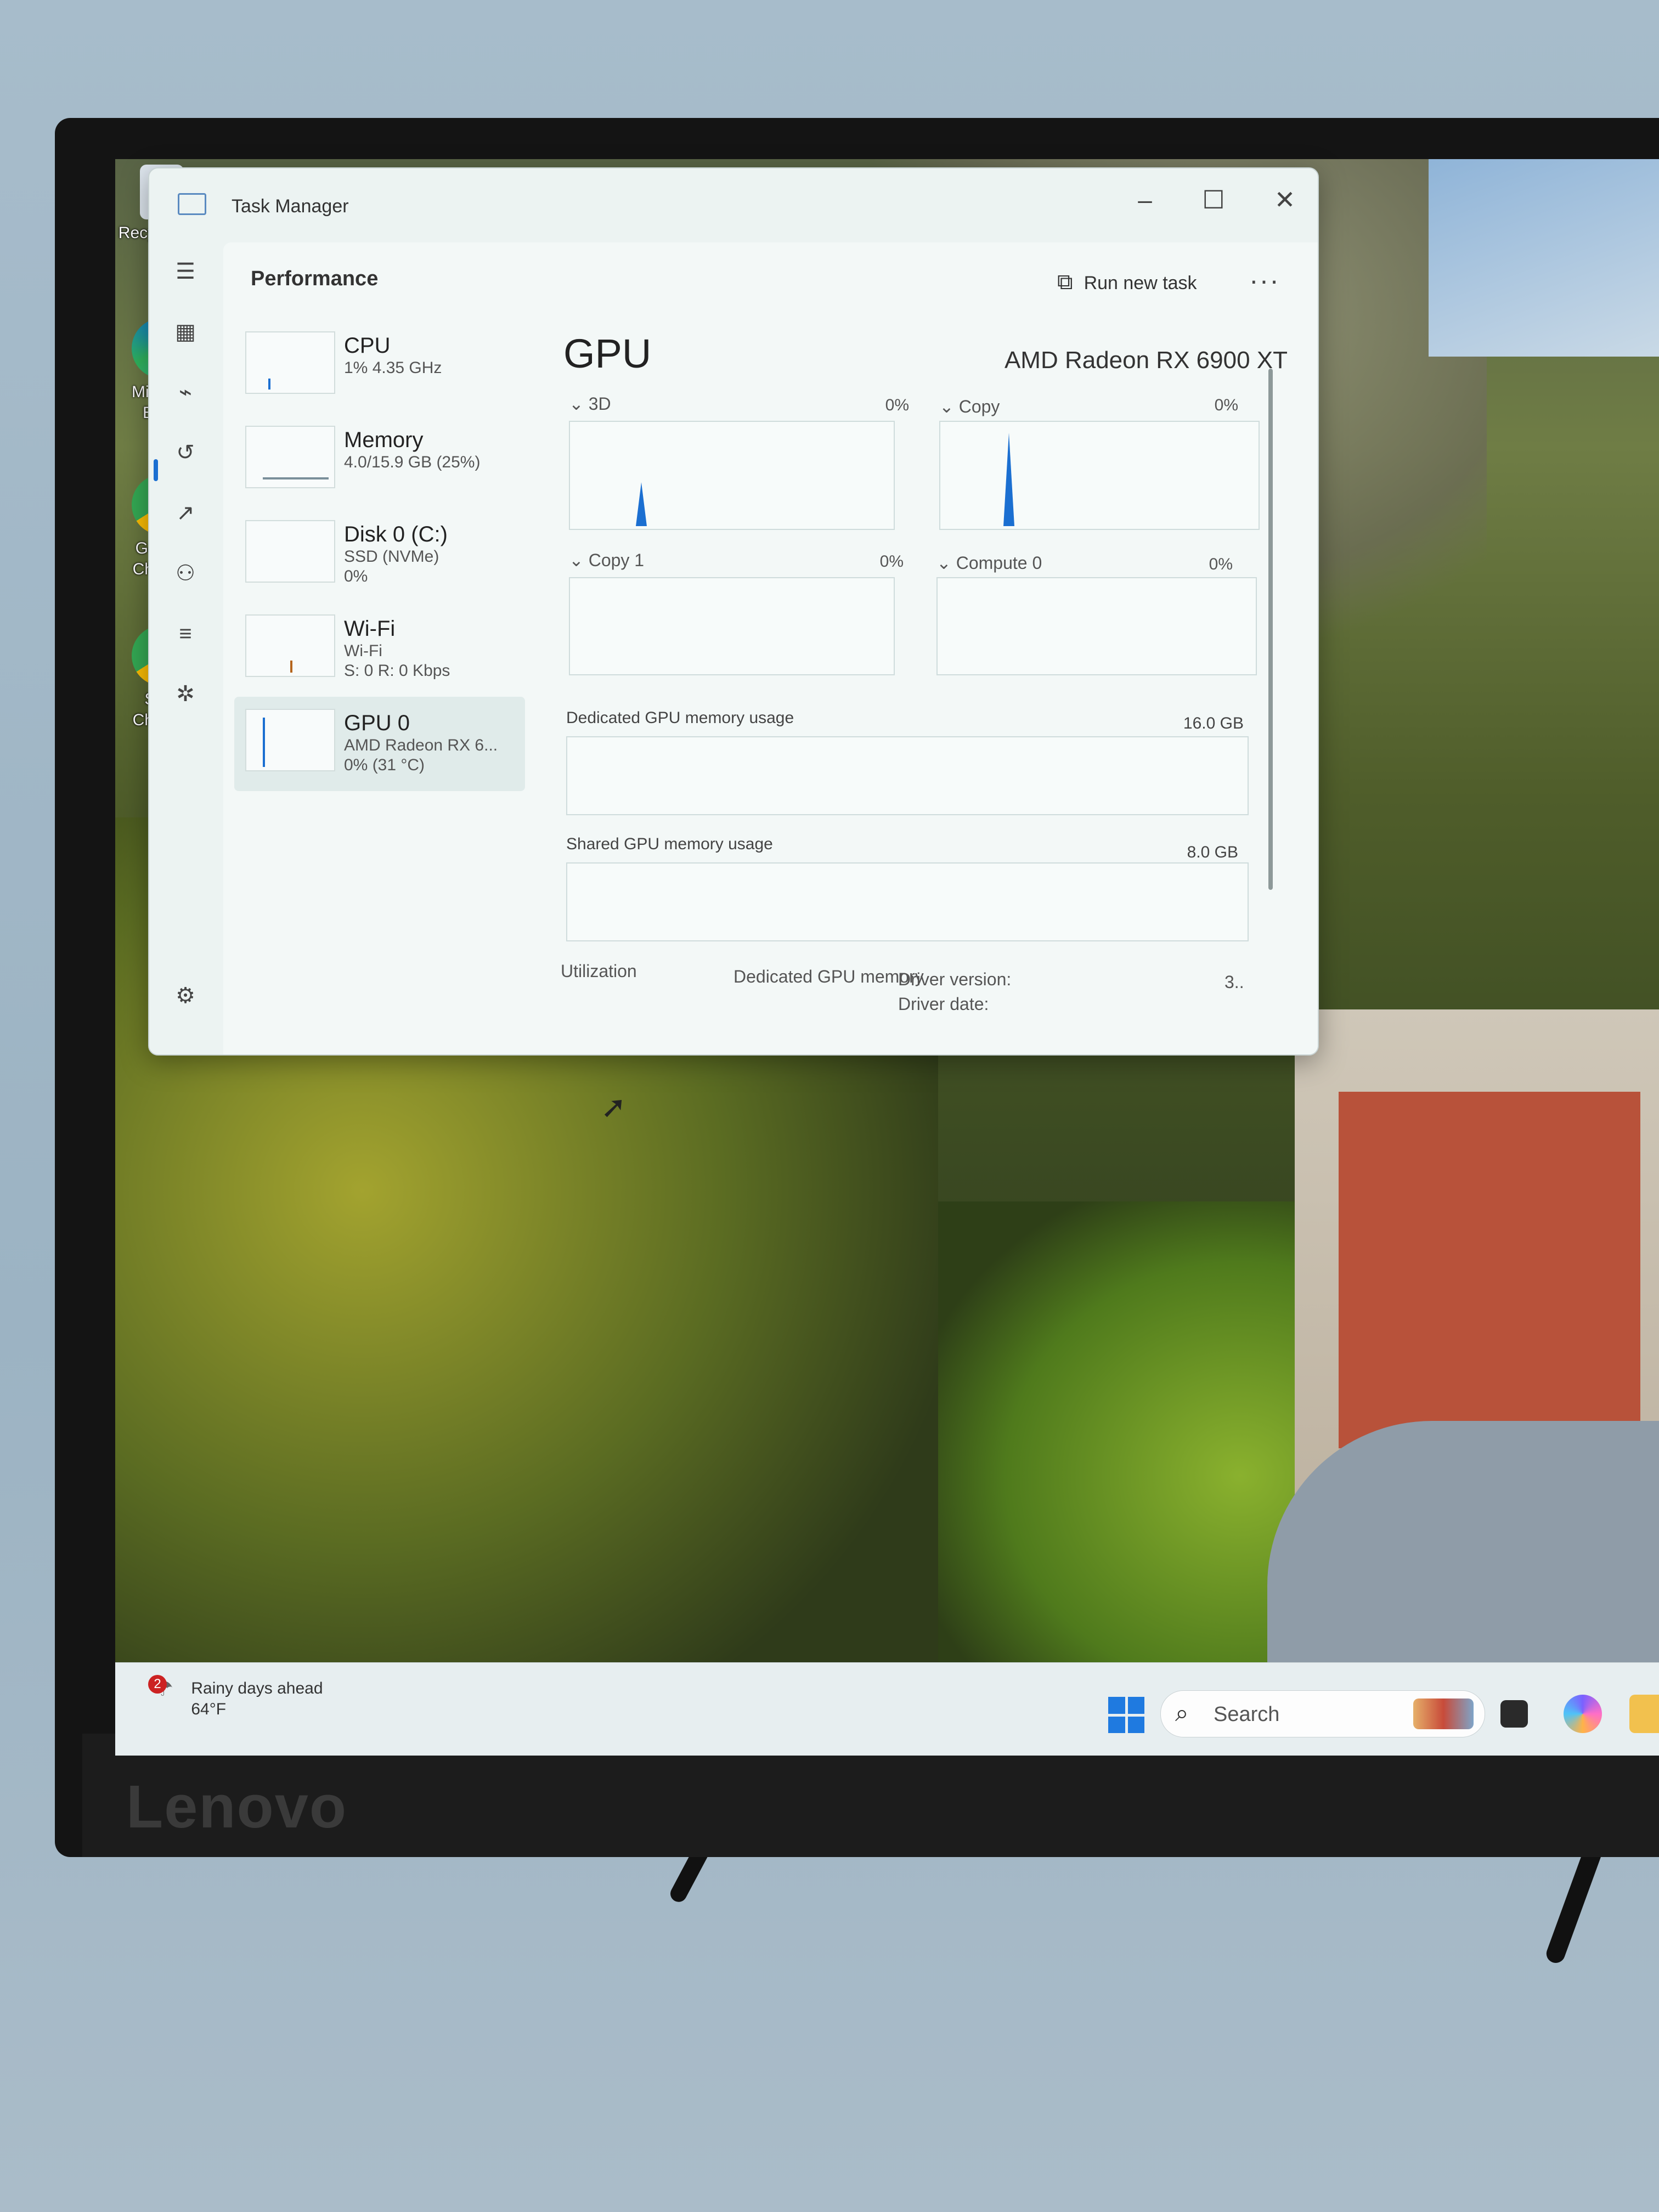 This screenshot has width=1659, height=2212. Describe the element at coordinates (1126, 1715) in the screenshot. I see `start-button` at that location.